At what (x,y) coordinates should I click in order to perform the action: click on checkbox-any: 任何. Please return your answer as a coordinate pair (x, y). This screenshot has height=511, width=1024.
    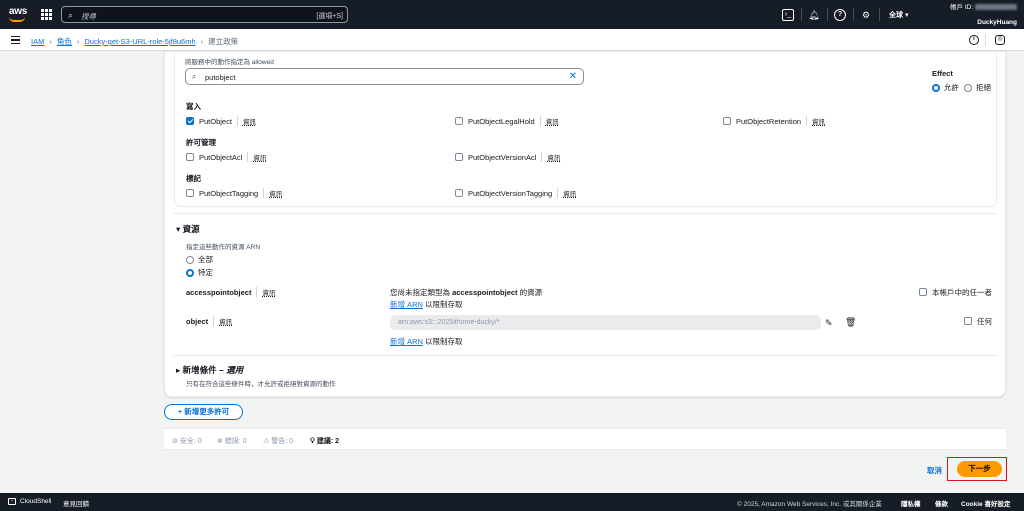
    Looking at the image, I should click on (978, 321).